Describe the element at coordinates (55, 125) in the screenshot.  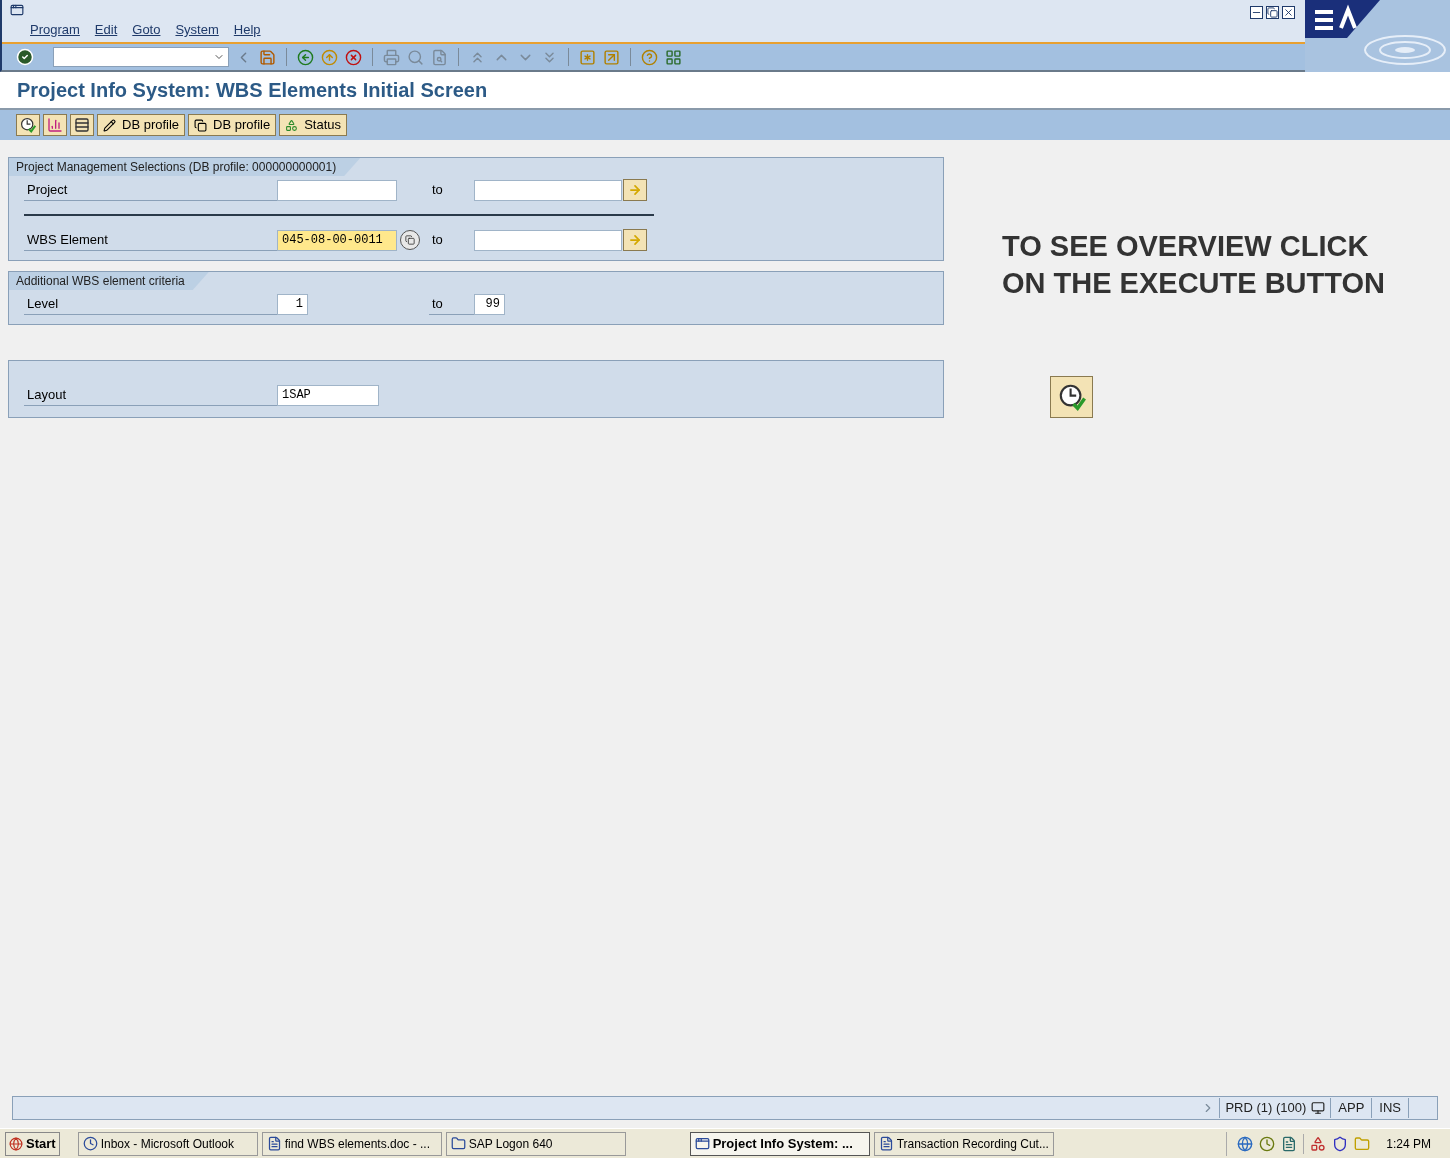
I see `columns-icon` at that location.